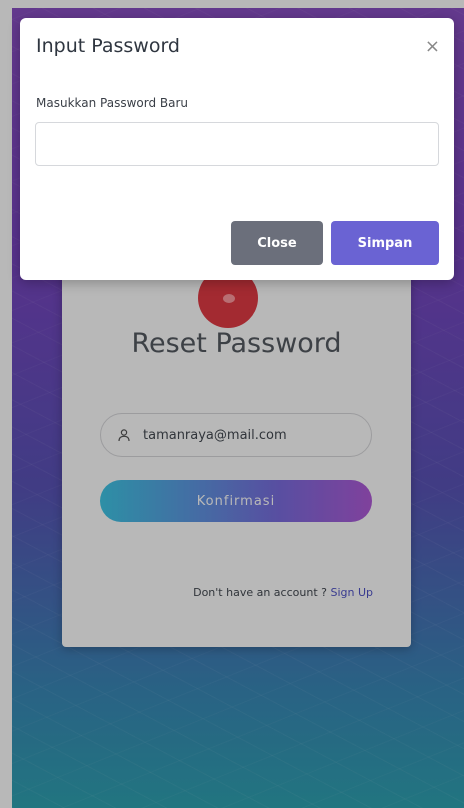 This screenshot has height=808, width=464. I want to click on close-button: Close, so click(277, 243).